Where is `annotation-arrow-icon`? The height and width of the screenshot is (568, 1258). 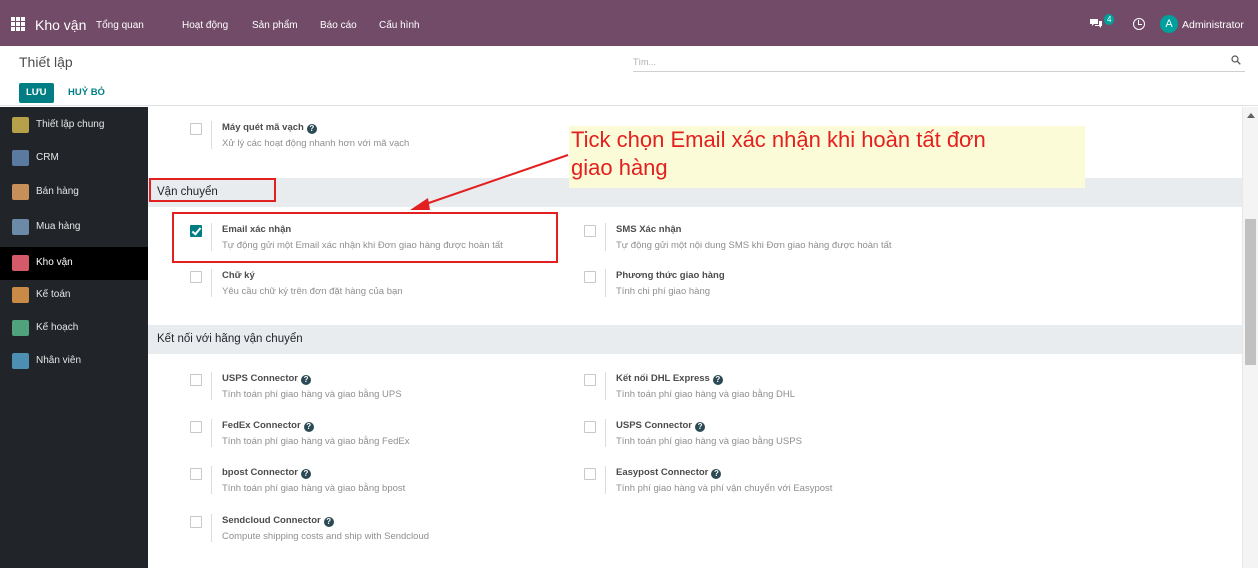
annotation-arrow-icon is located at coordinates (489, 182).